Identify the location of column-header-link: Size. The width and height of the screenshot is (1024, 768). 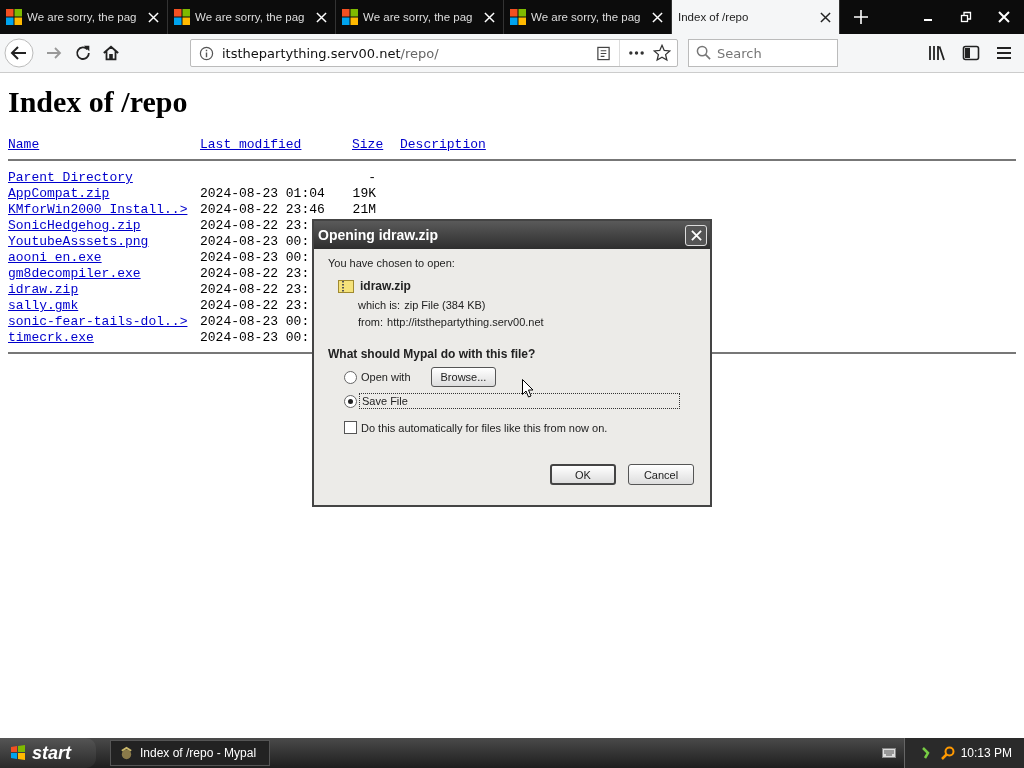
(376, 145).